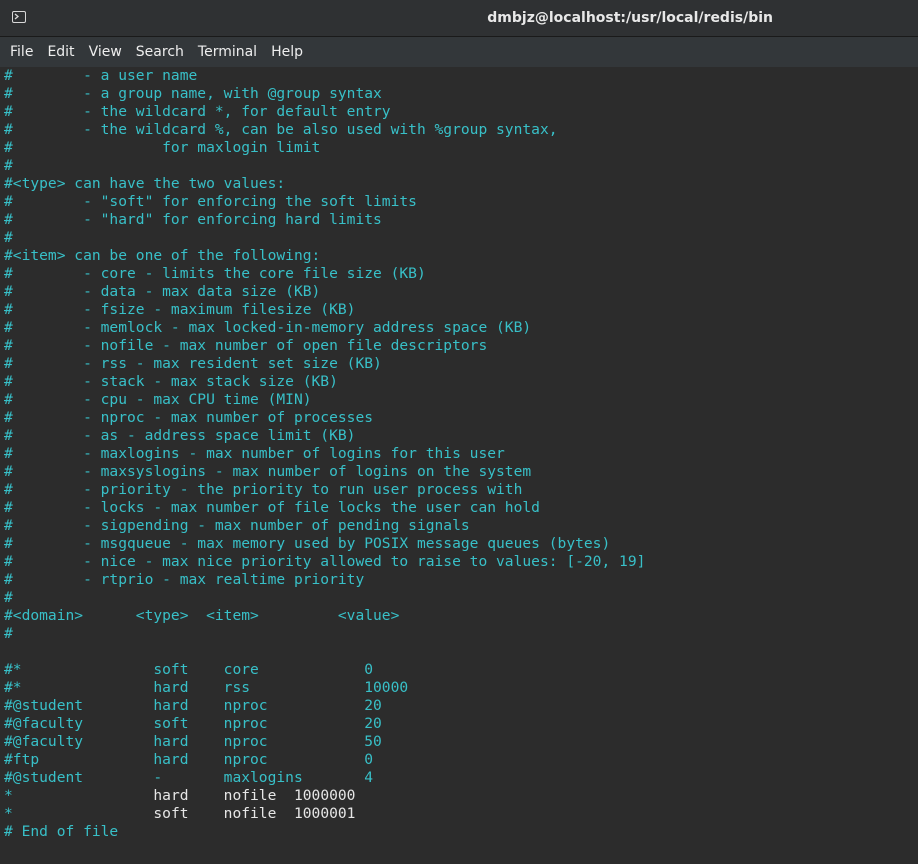 The height and width of the screenshot is (864, 918). I want to click on terminal-line: # - a user name, so click(101, 75).